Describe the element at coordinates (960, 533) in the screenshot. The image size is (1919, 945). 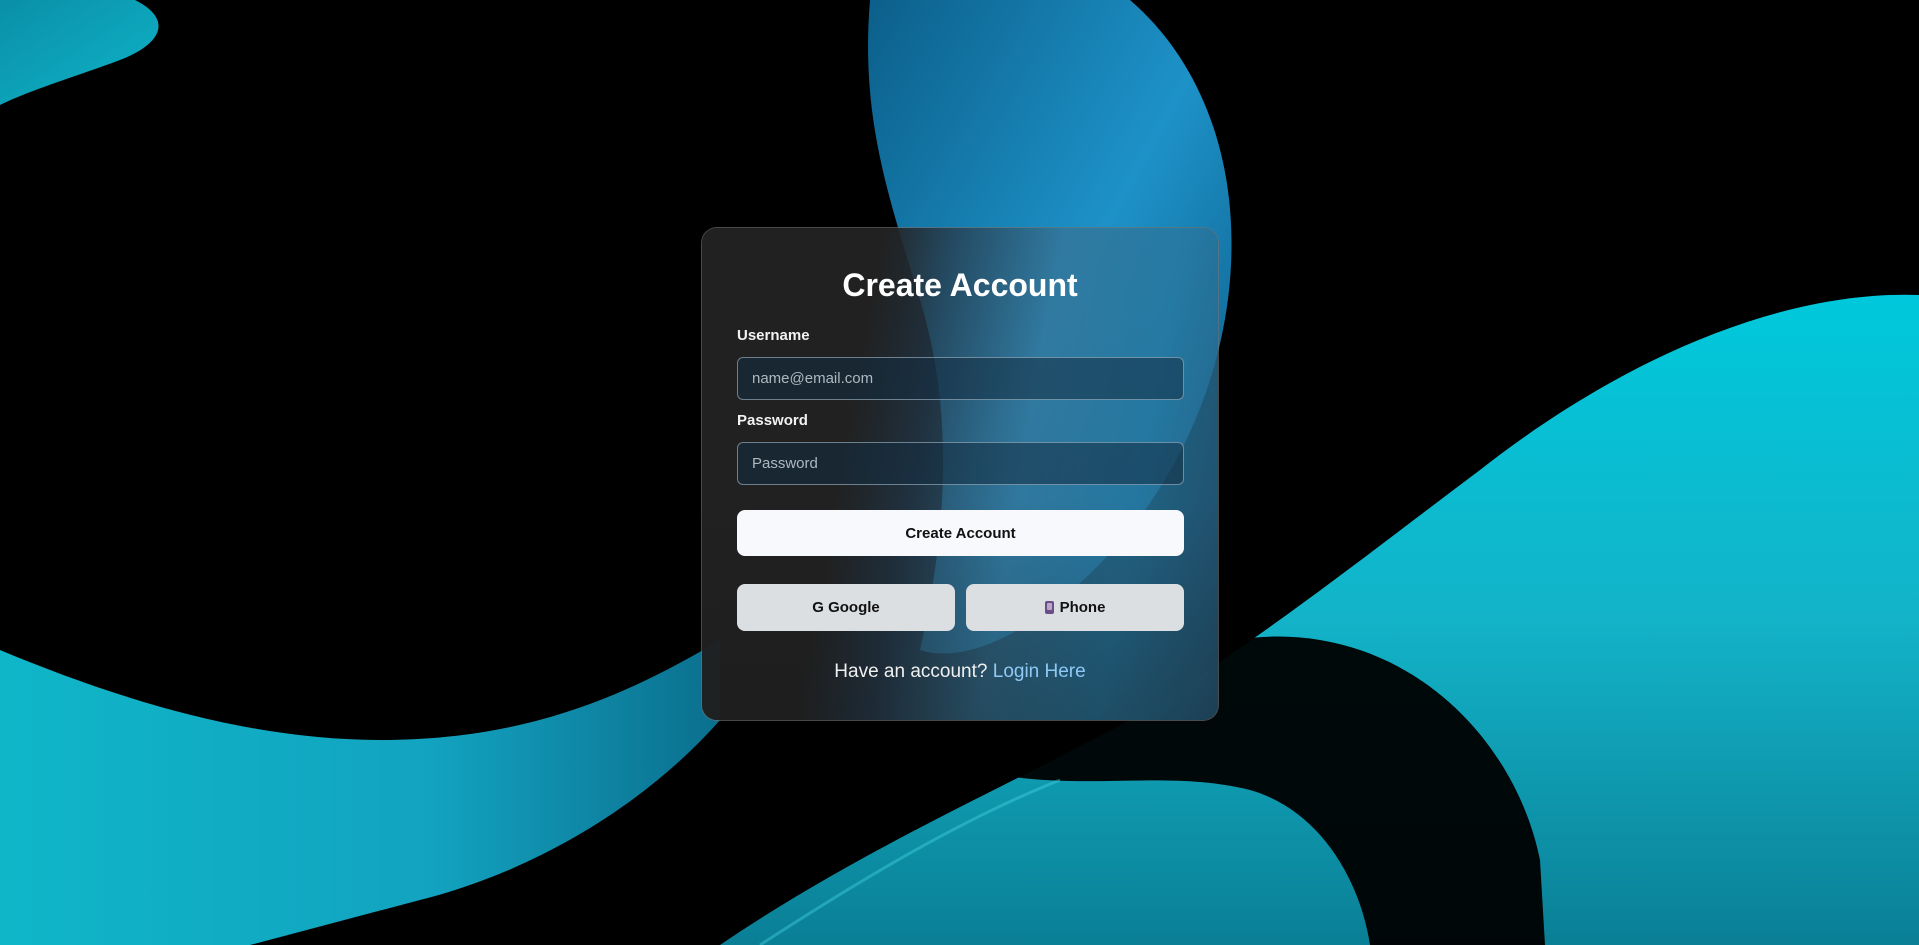
I see `create-account-button: Create Account` at that location.